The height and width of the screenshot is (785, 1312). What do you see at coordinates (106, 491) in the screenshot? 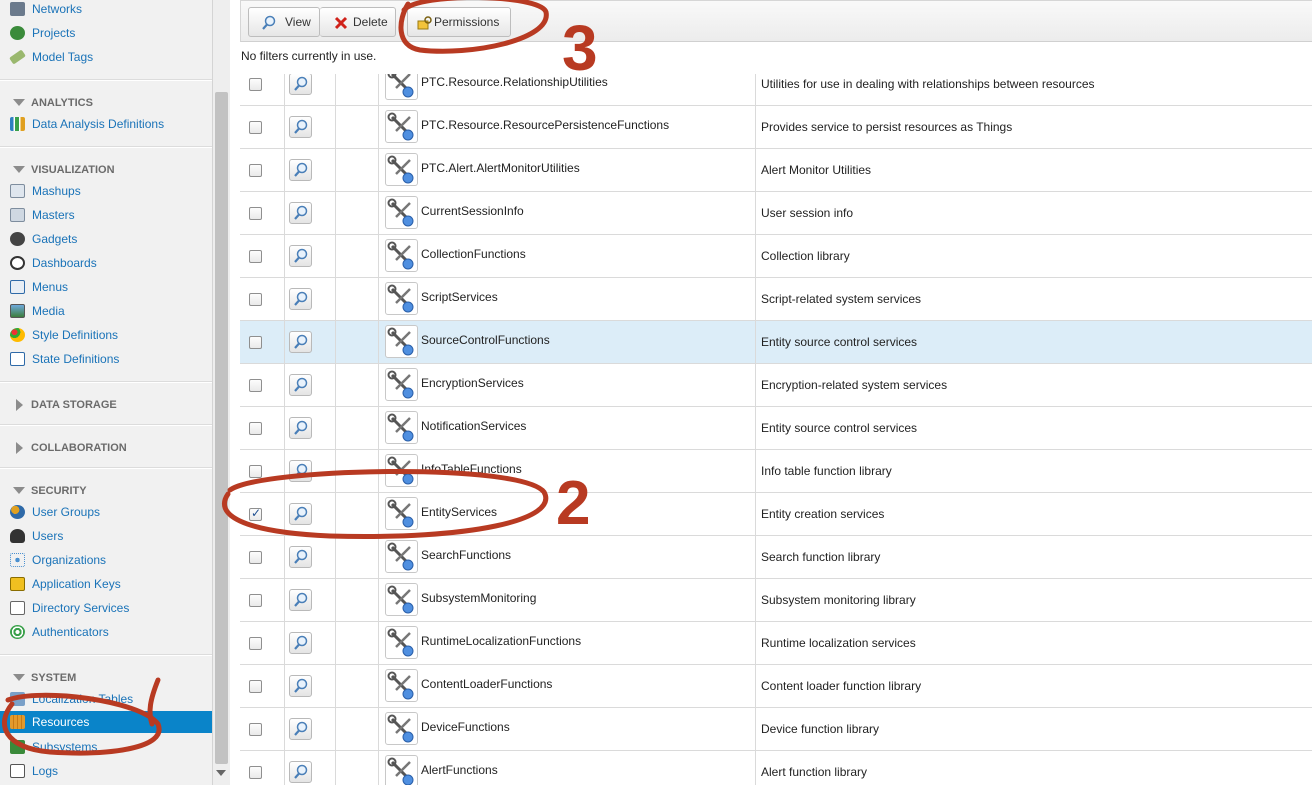
I see `section-header-security: SECURITY` at bounding box center [106, 491].